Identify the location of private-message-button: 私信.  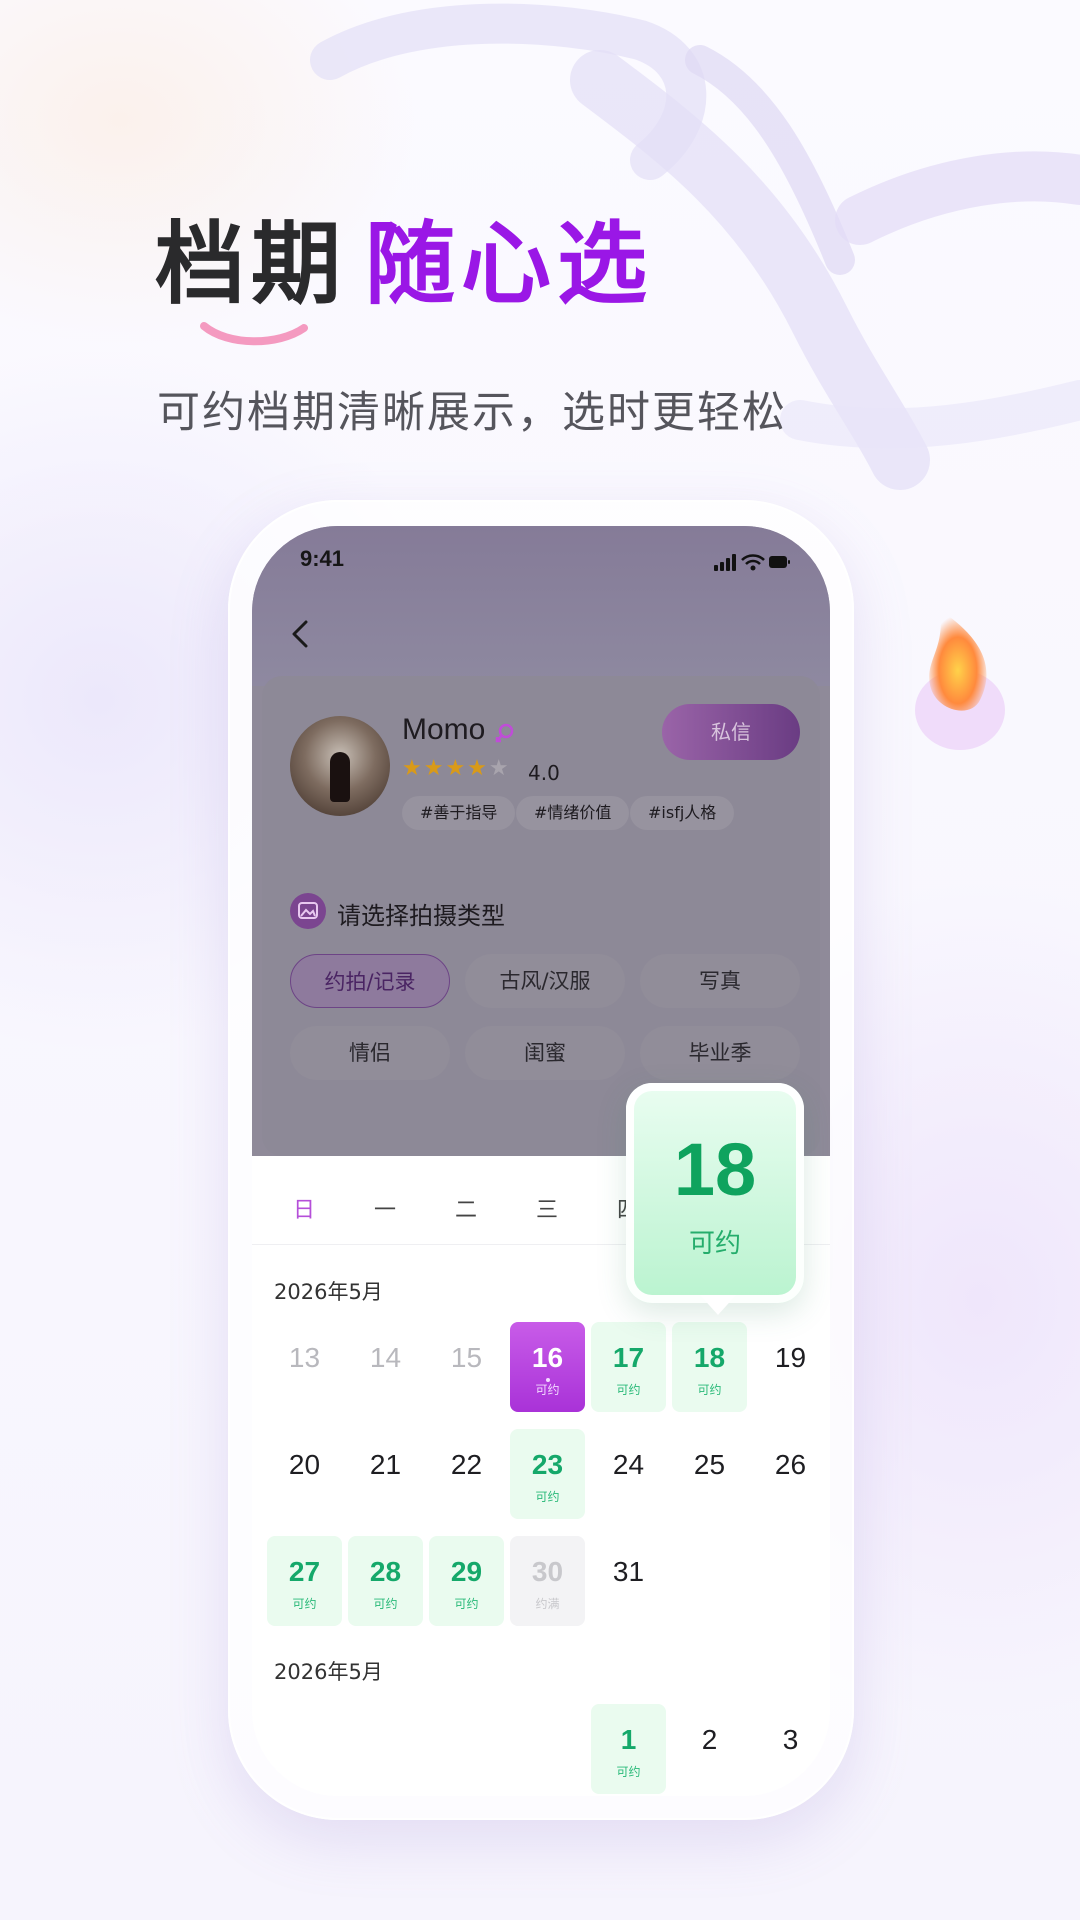
(731, 732).